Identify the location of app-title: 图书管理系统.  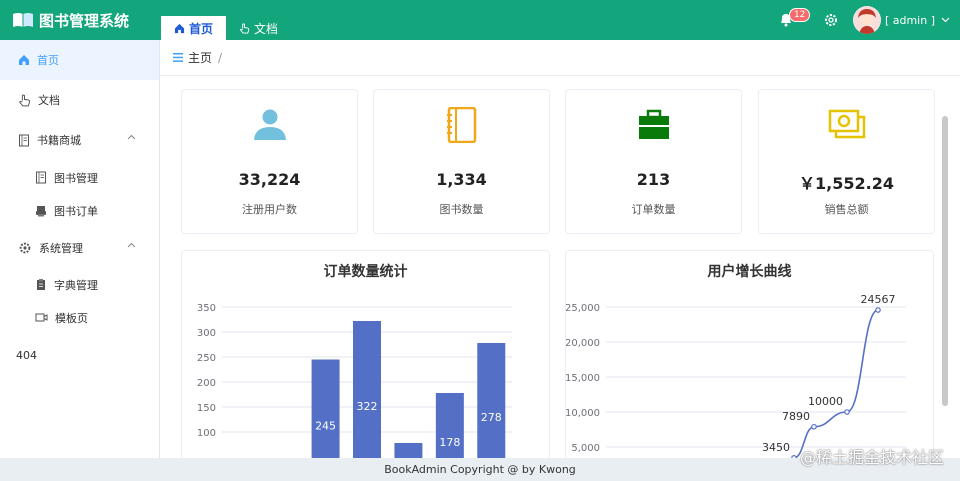
(84, 20).